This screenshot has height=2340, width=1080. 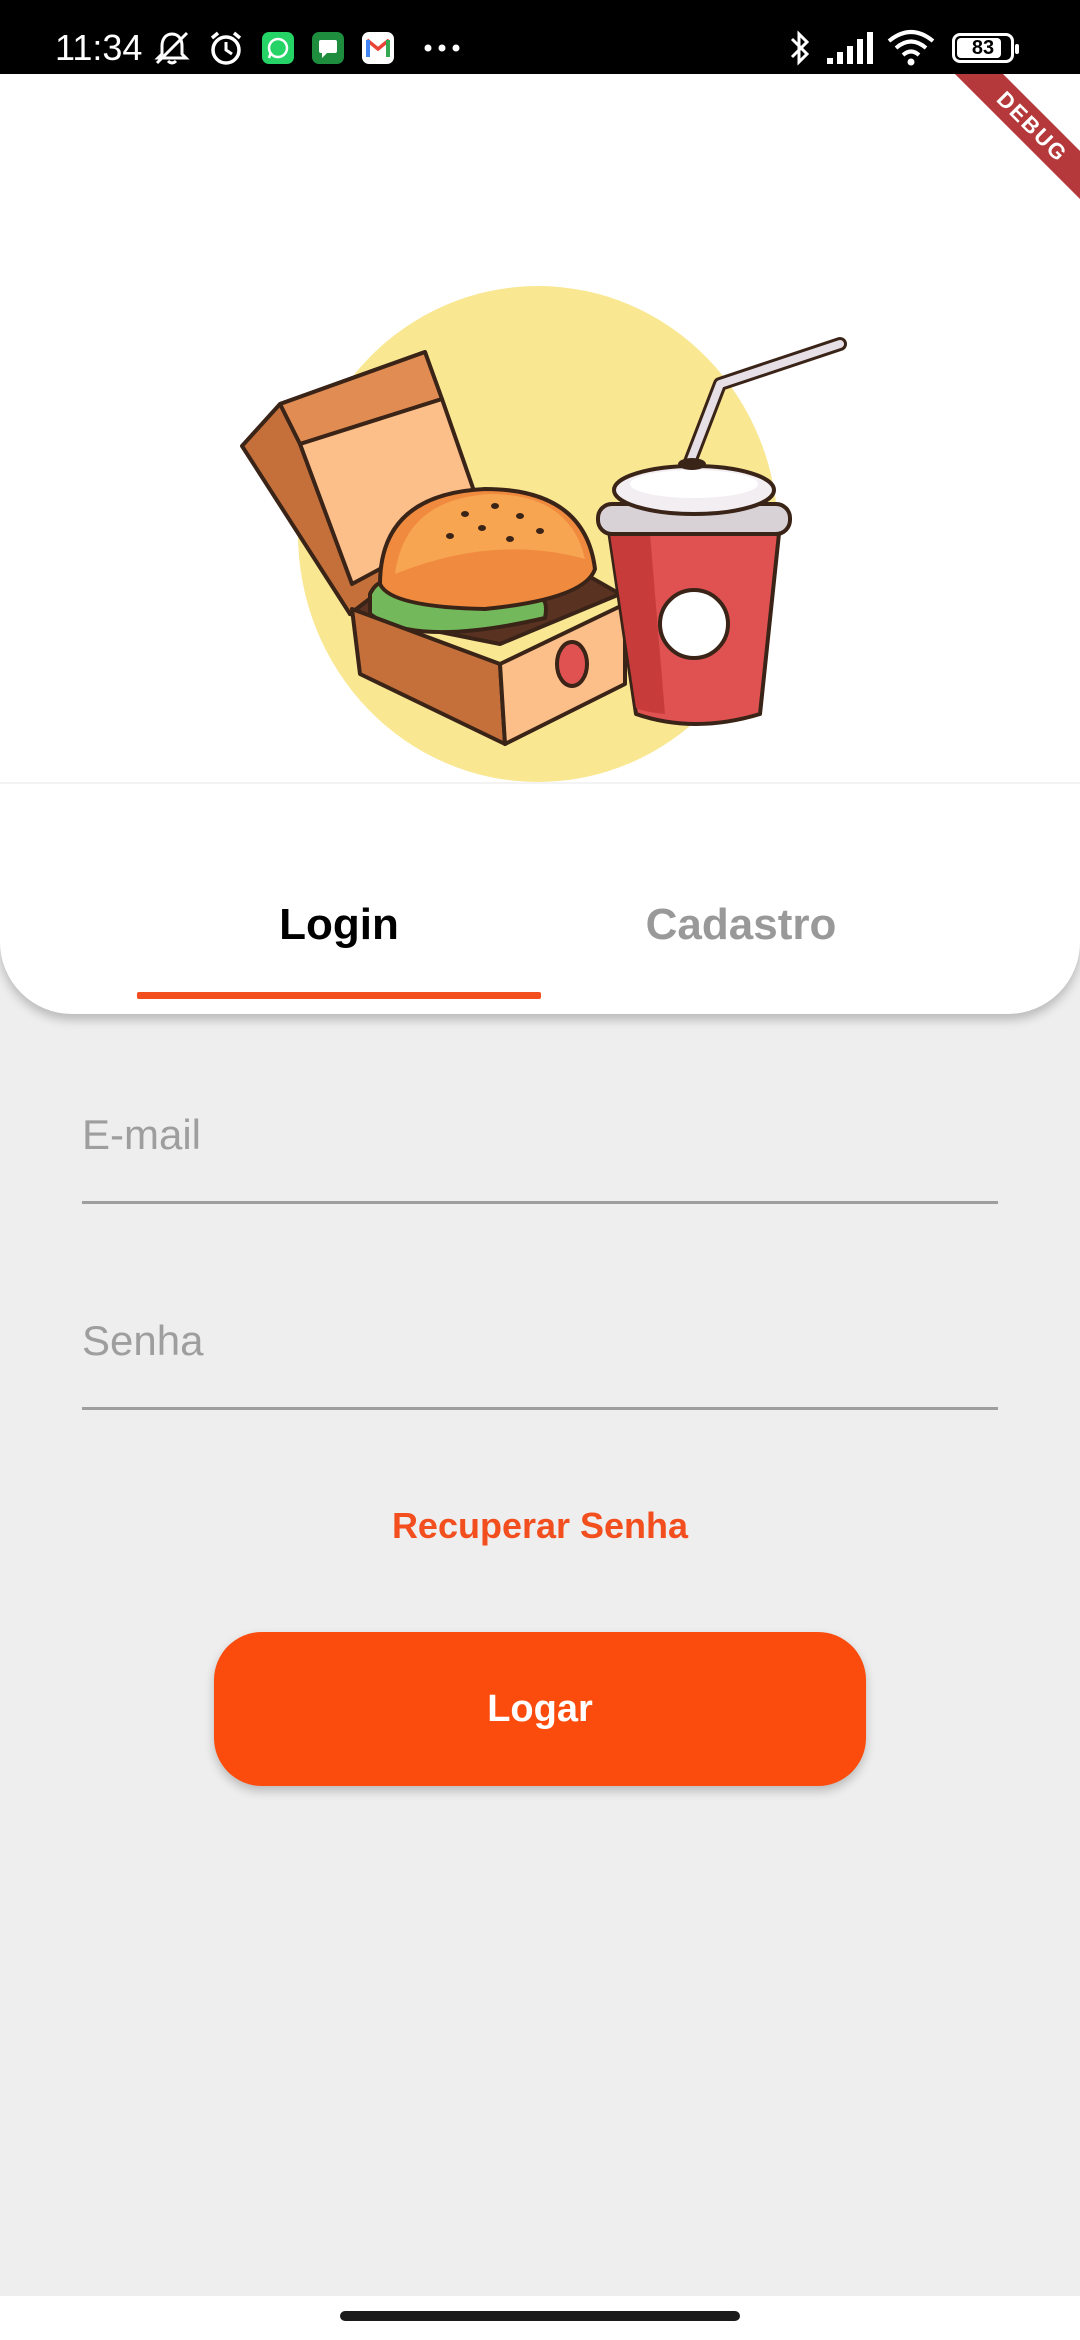 I want to click on bluetooth-icon, so click(x=800, y=48).